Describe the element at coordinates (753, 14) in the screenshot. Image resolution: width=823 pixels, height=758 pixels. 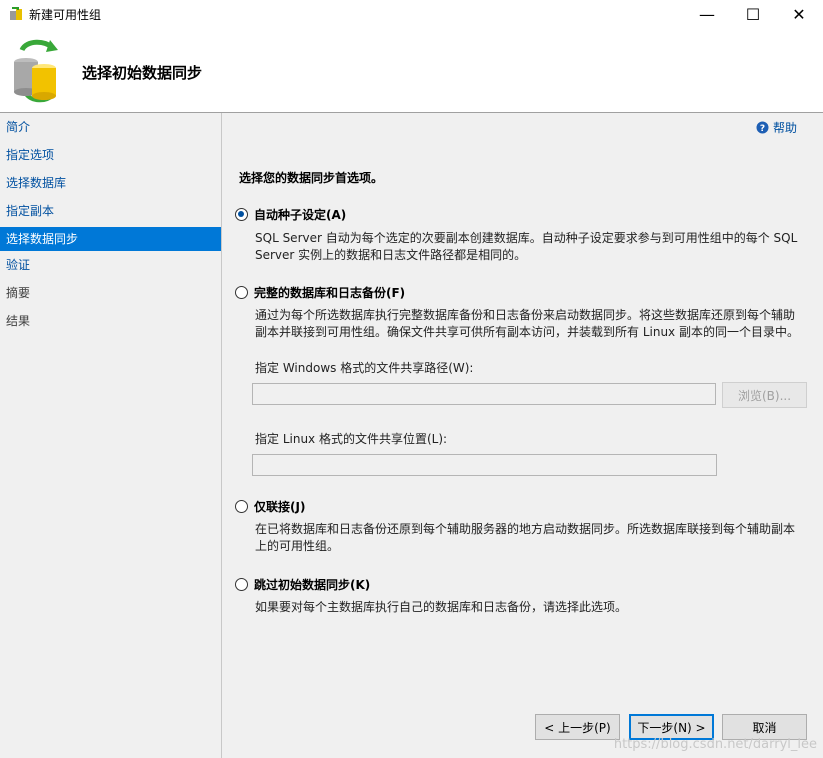
I see `maximize-button: ☐` at that location.